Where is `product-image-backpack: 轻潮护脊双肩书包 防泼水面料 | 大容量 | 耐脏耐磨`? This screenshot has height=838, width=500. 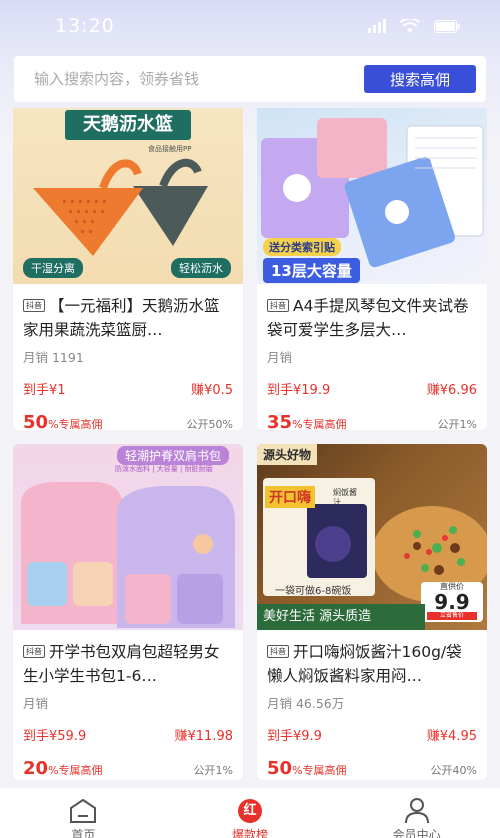 product-image-backpack: 轻潮护脊双肩书包 防泼水面料 | 大容量 | 耐脏耐磨 is located at coordinates (128, 537).